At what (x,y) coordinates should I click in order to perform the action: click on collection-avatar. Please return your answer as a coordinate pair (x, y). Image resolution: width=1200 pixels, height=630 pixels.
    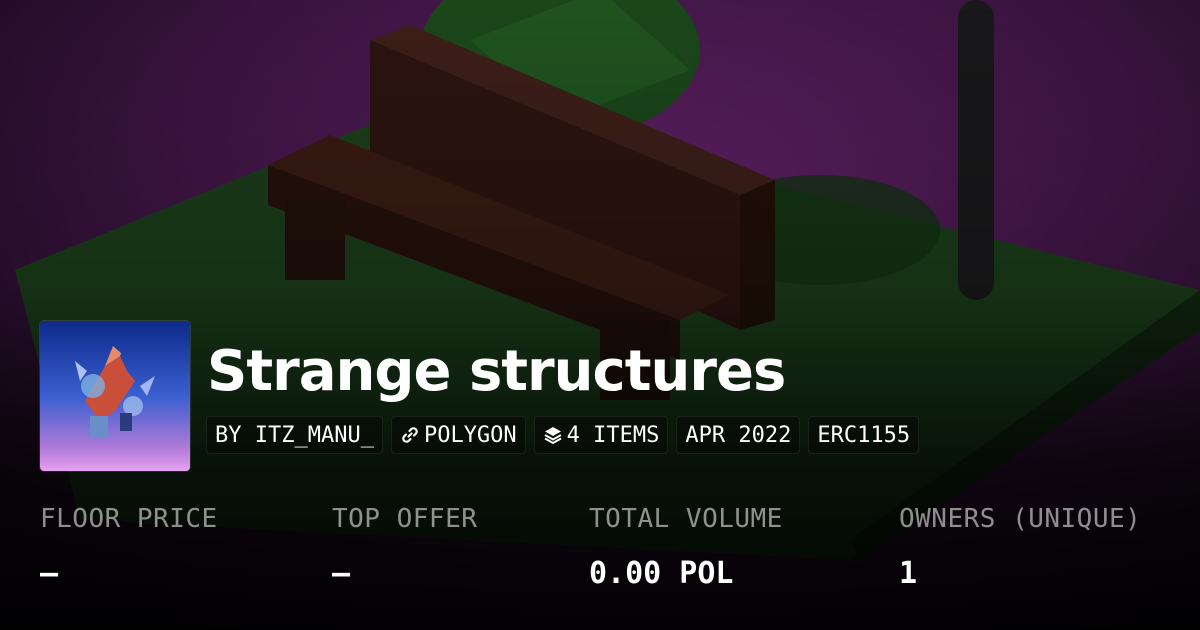
    Looking at the image, I should click on (115, 396).